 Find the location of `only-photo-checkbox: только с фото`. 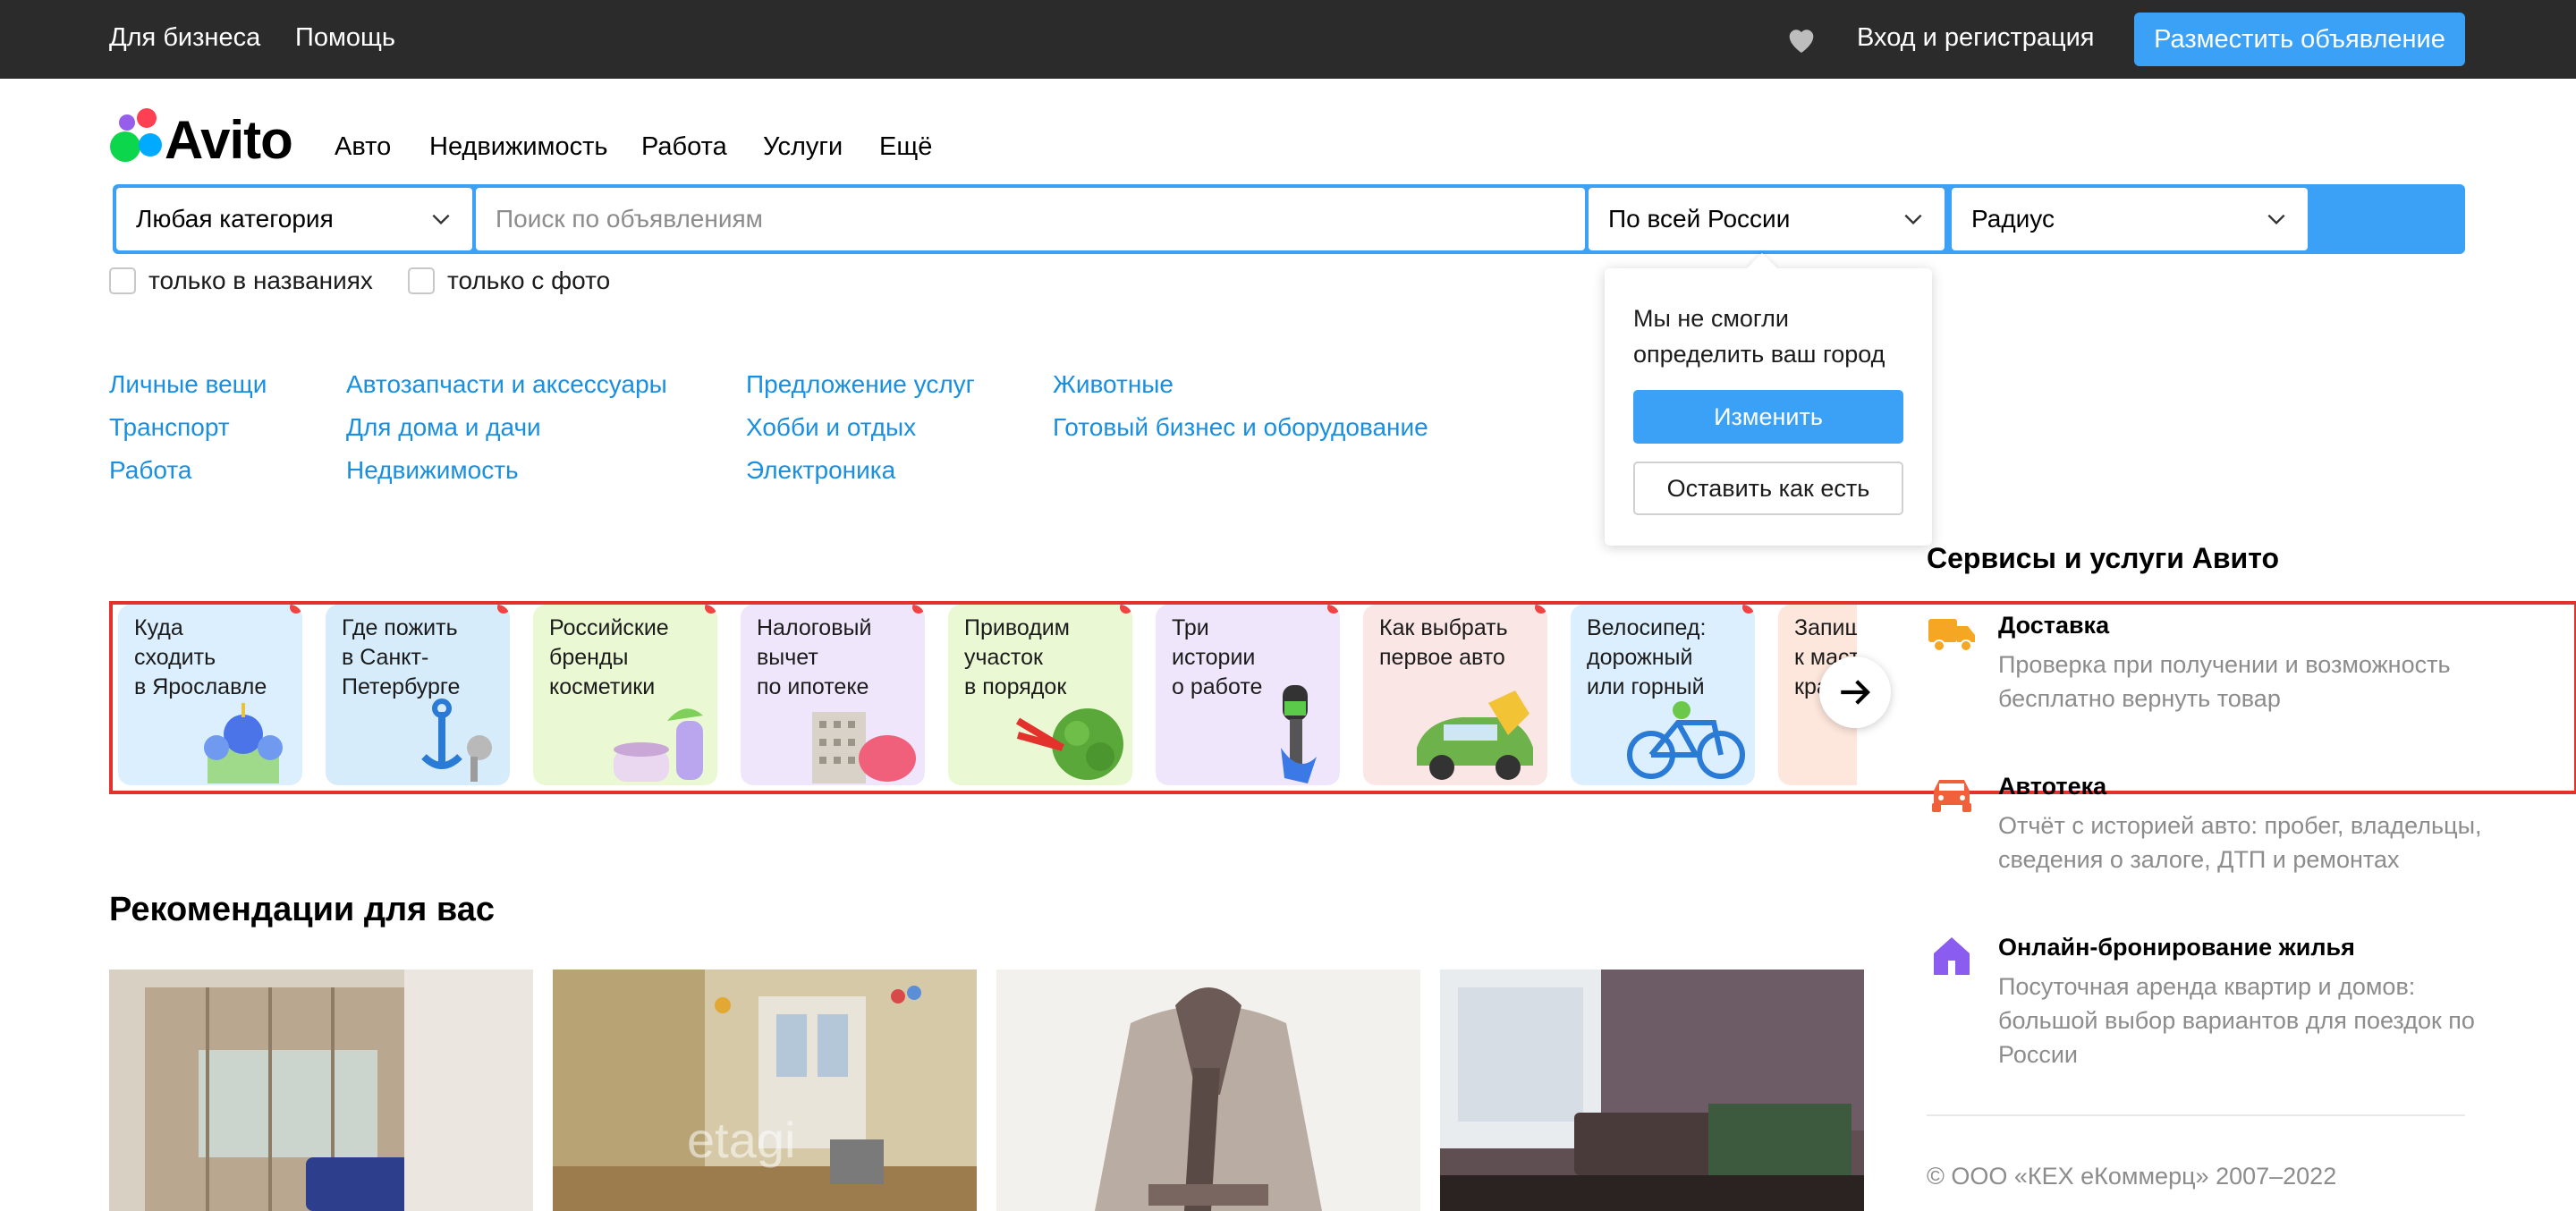

only-photo-checkbox: только с фото is located at coordinates (509, 281).